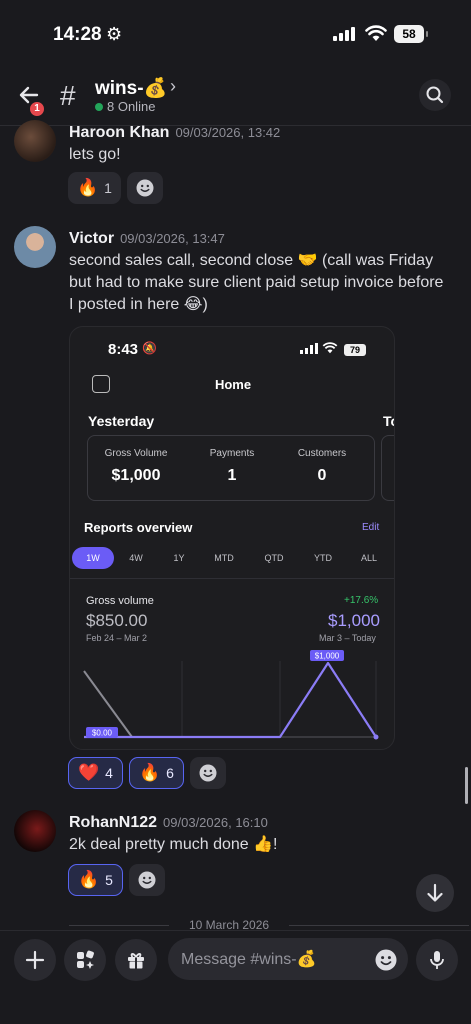 The width and height of the screenshot is (471, 1024). I want to click on yesterday-label: Yesterday, so click(121, 421).